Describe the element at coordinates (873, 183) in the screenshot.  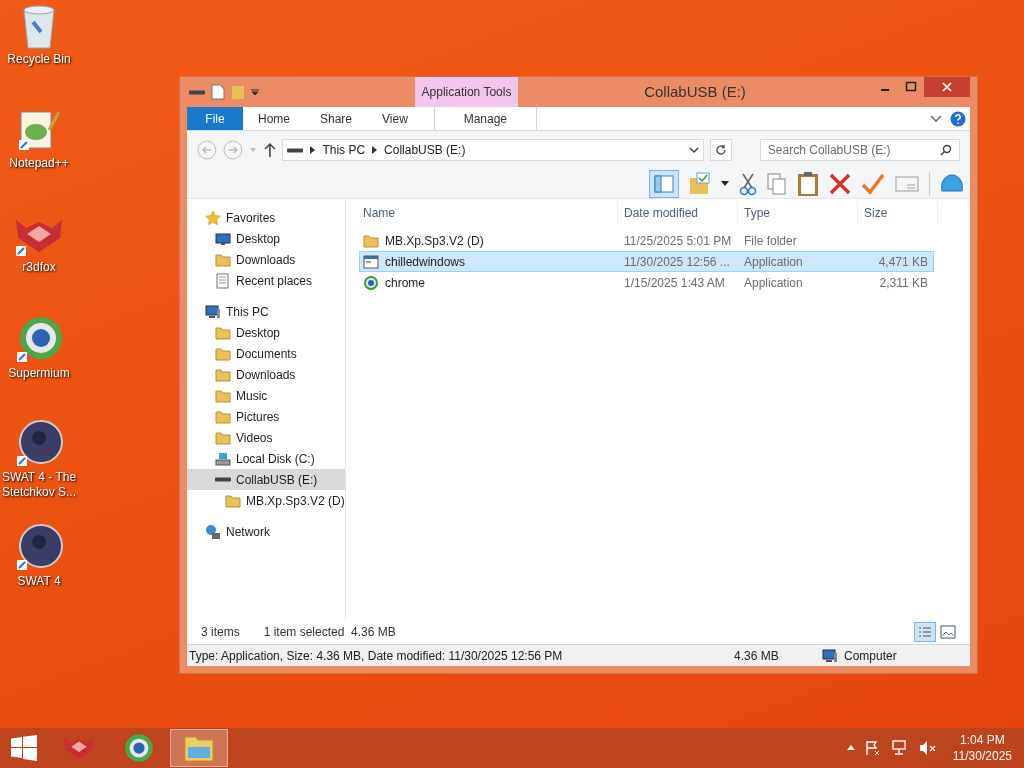
I see `checkmark-icon` at that location.